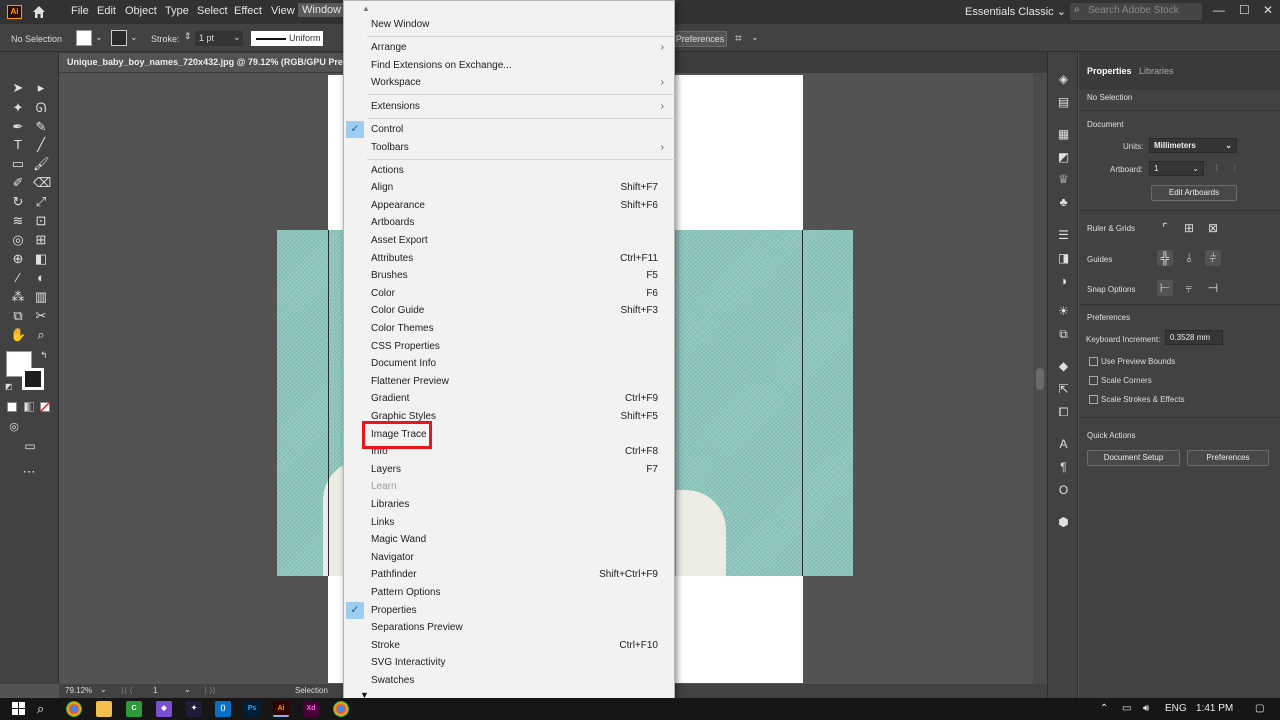  Describe the element at coordinates (155, 690) in the screenshot. I see `artboard-number: 1` at that location.